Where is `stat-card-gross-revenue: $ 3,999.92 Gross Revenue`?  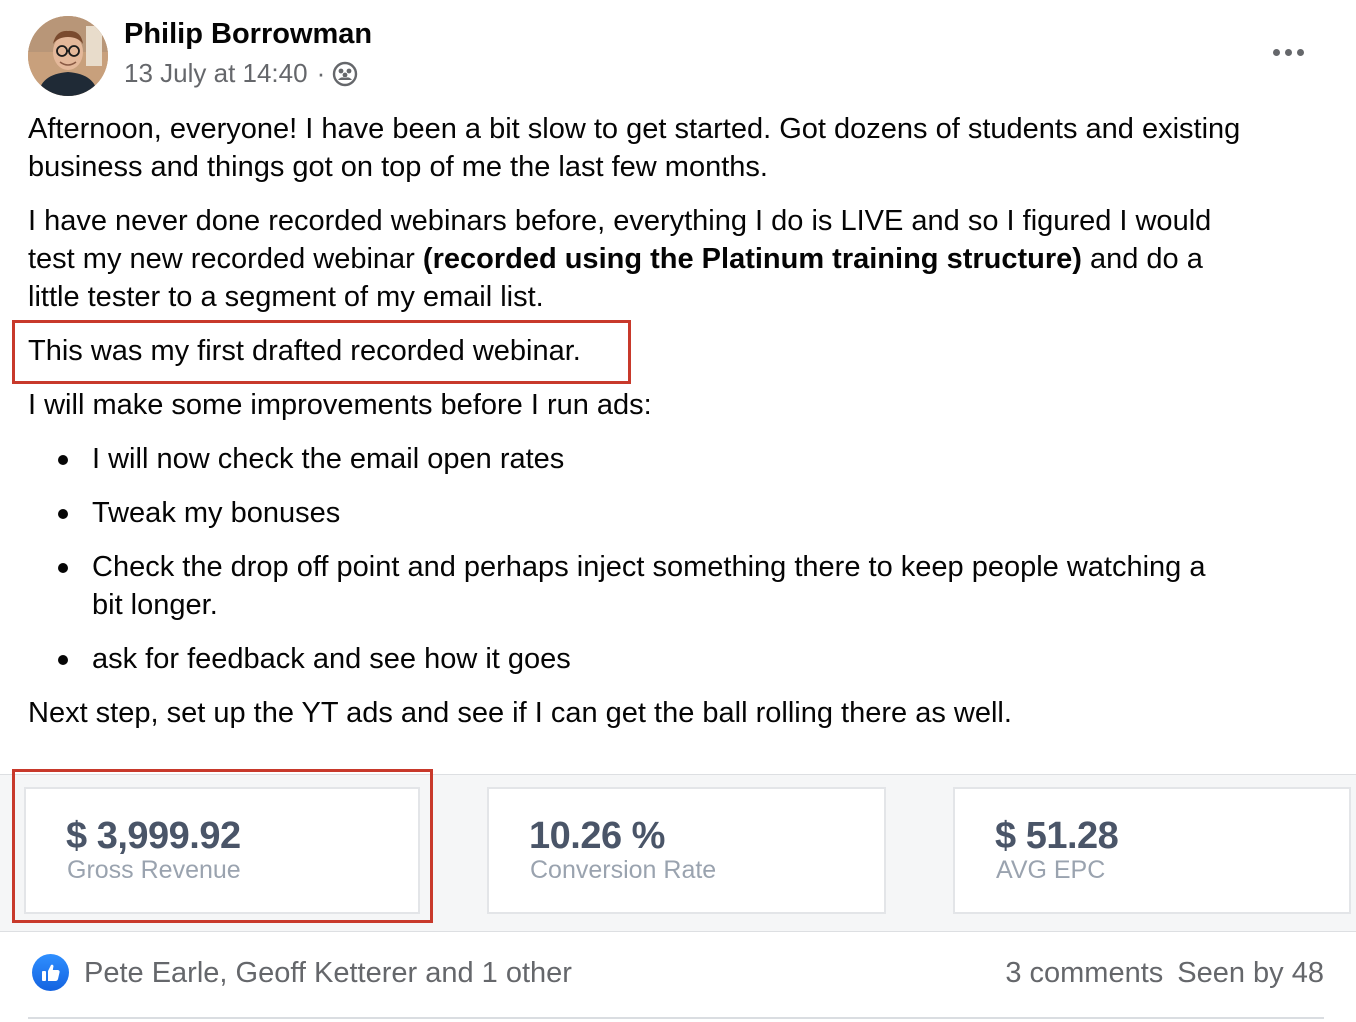
stat-card-gross-revenue: $ 3,999.92 Gross Revenue is located at coordinates (222, 850).